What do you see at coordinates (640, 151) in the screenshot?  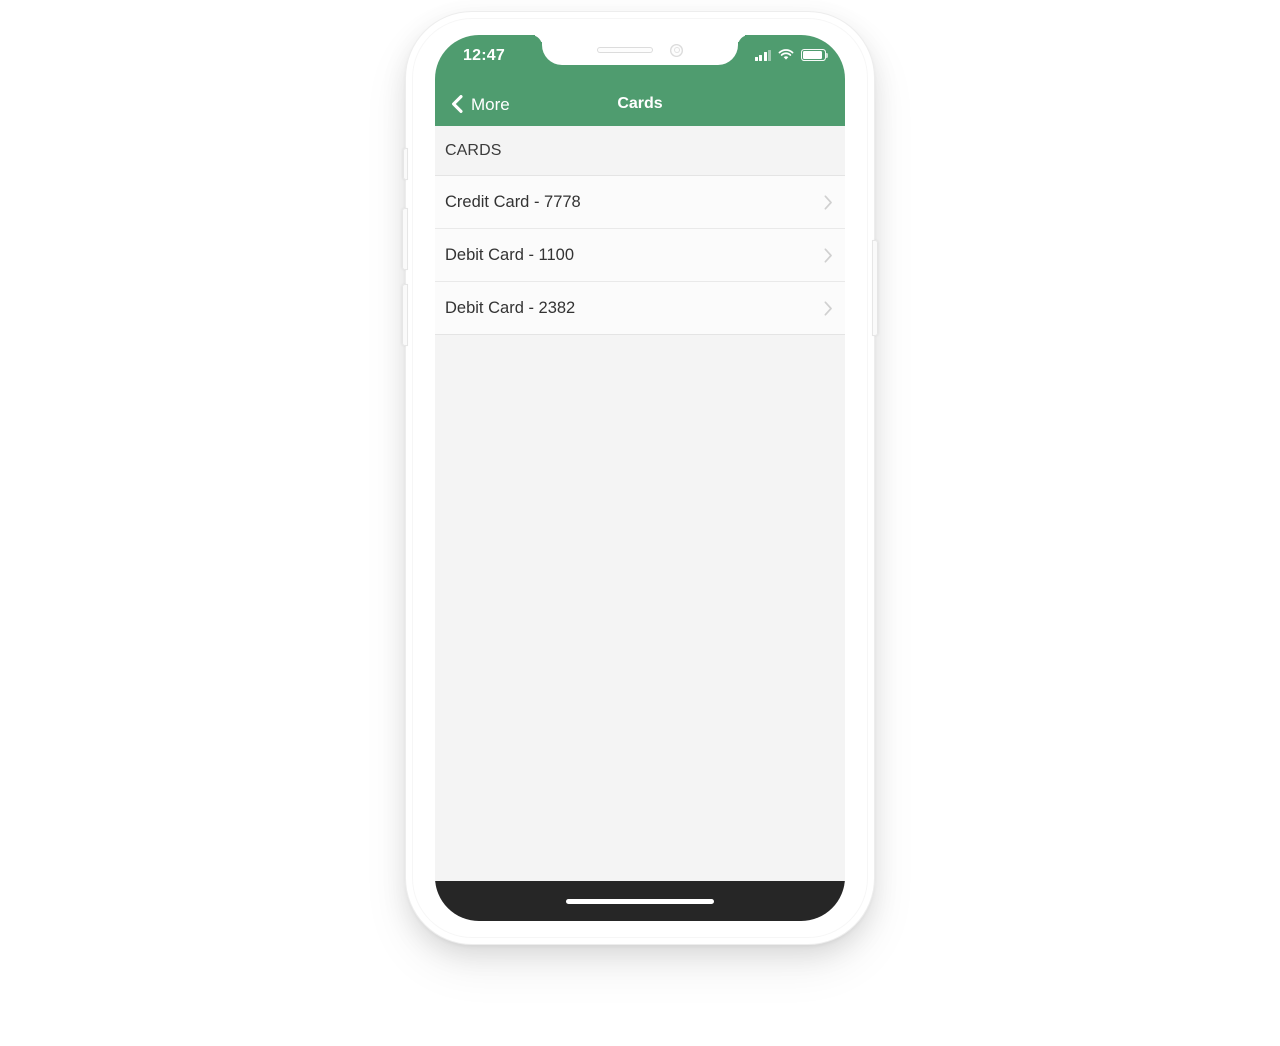 I see `section-header-cards: CARDS` at bounding box center [640, 151].